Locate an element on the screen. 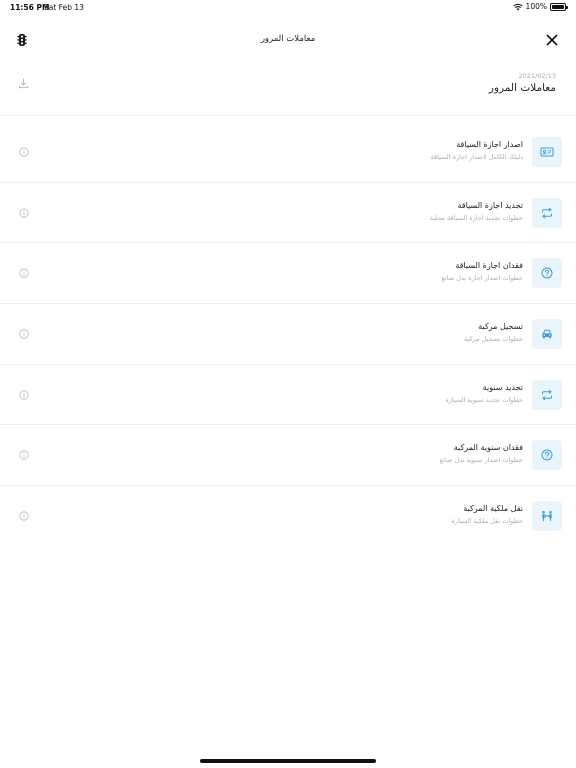 The image size is (576, 768). car-icon is located at coordinates (547, 334).